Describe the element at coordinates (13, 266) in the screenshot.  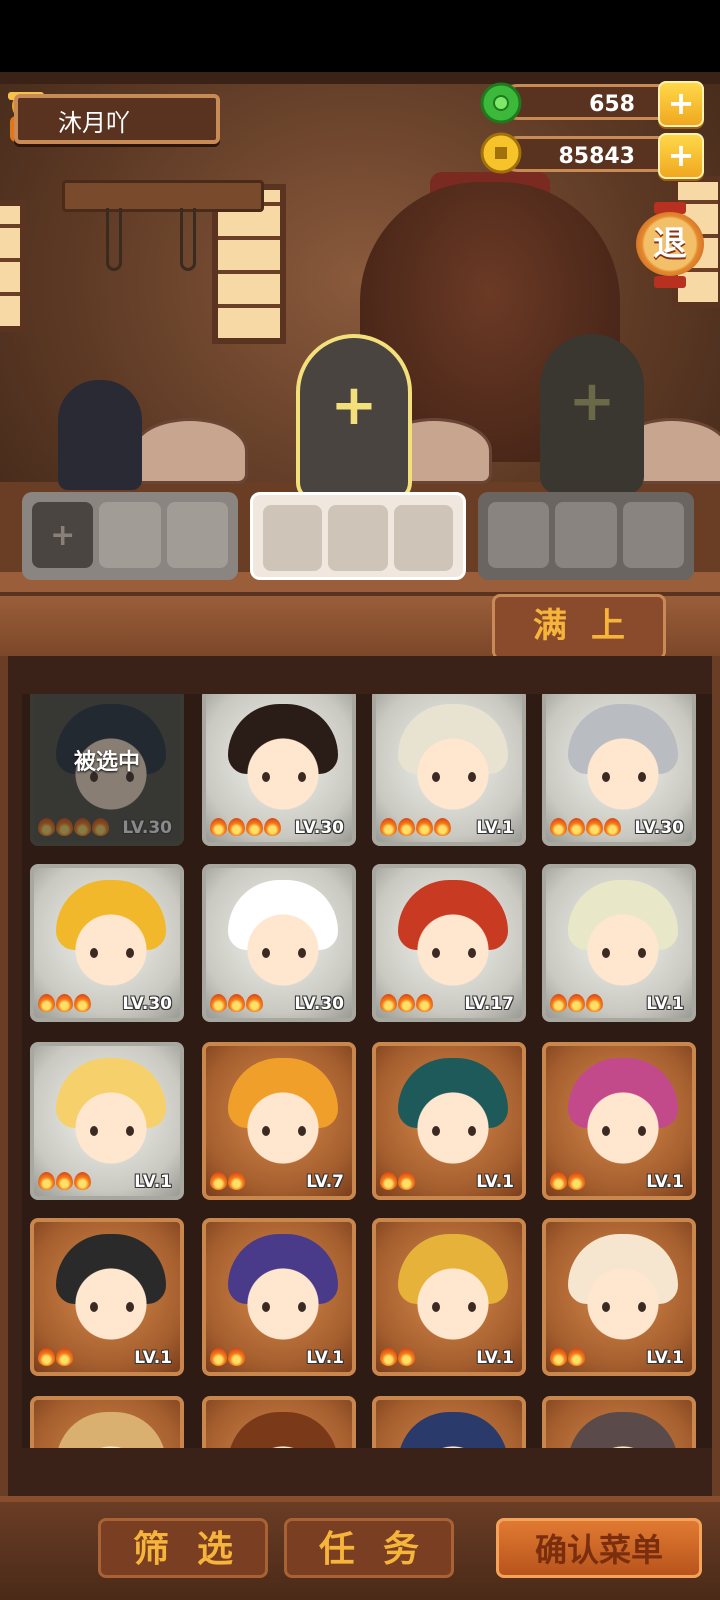
I see `window` at that location.